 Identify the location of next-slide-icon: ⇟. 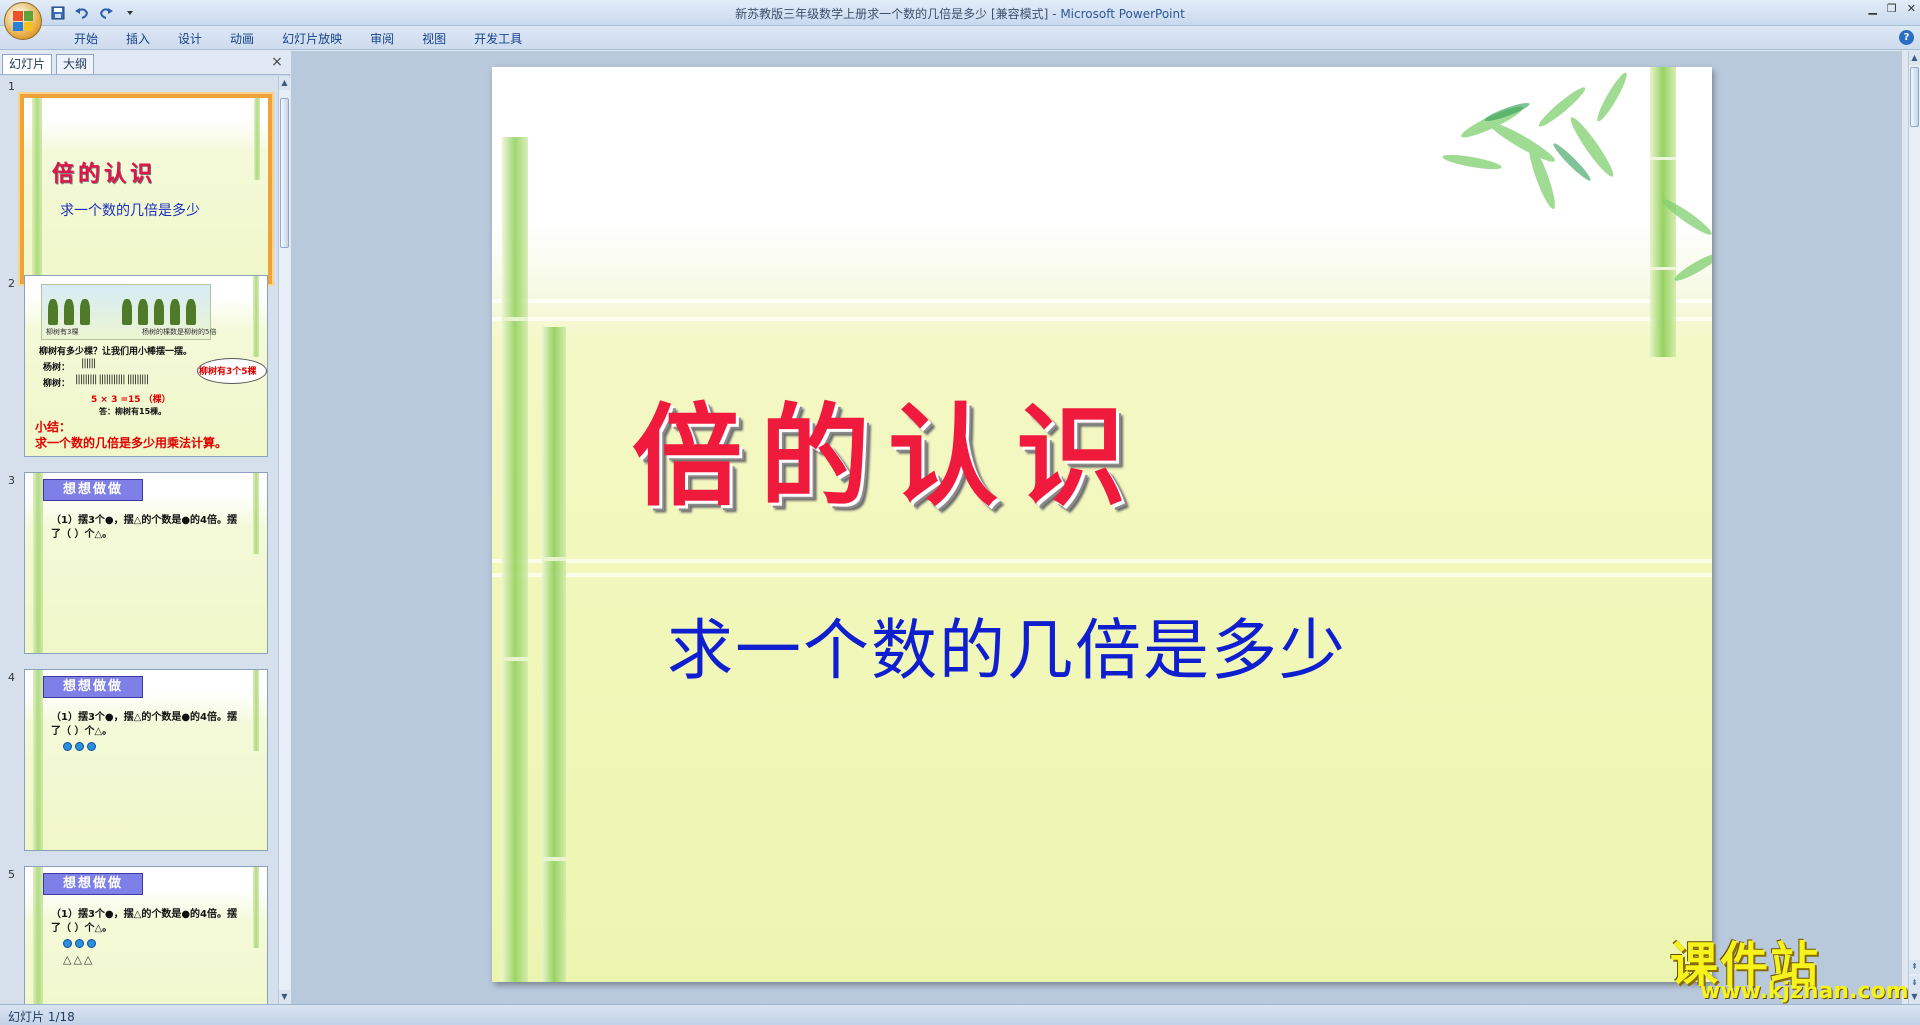
(1914, 983).